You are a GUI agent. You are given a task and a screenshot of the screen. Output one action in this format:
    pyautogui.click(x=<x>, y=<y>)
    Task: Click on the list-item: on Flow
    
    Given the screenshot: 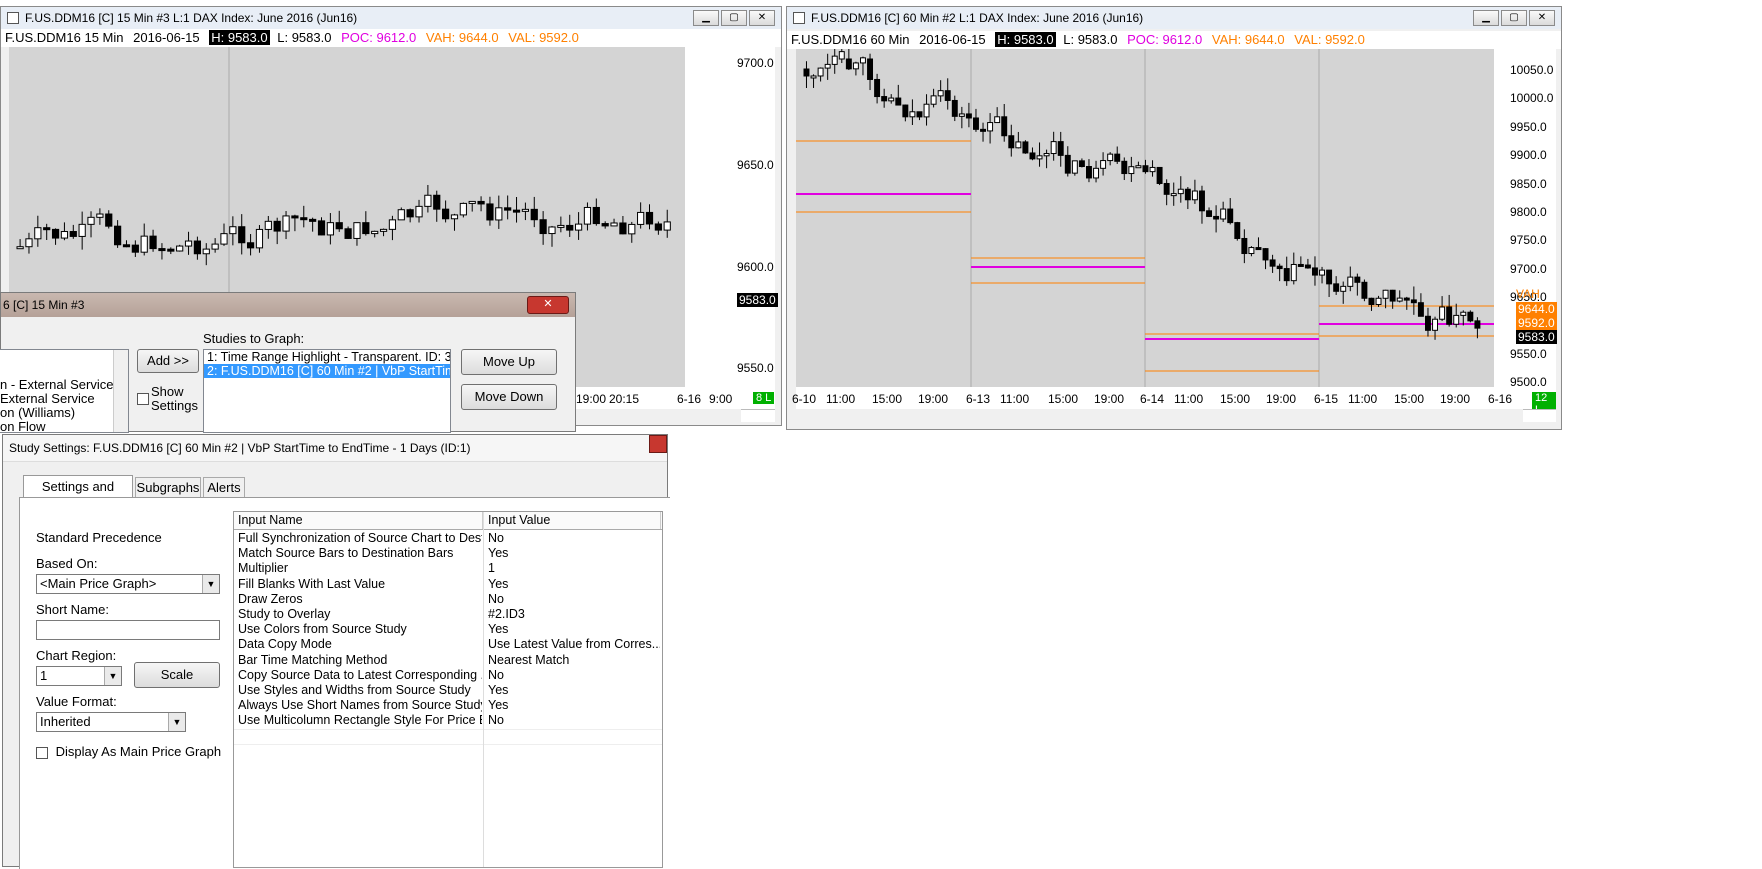 What is the action you would take?
    pyautogui.click(x=56, y=426)
    